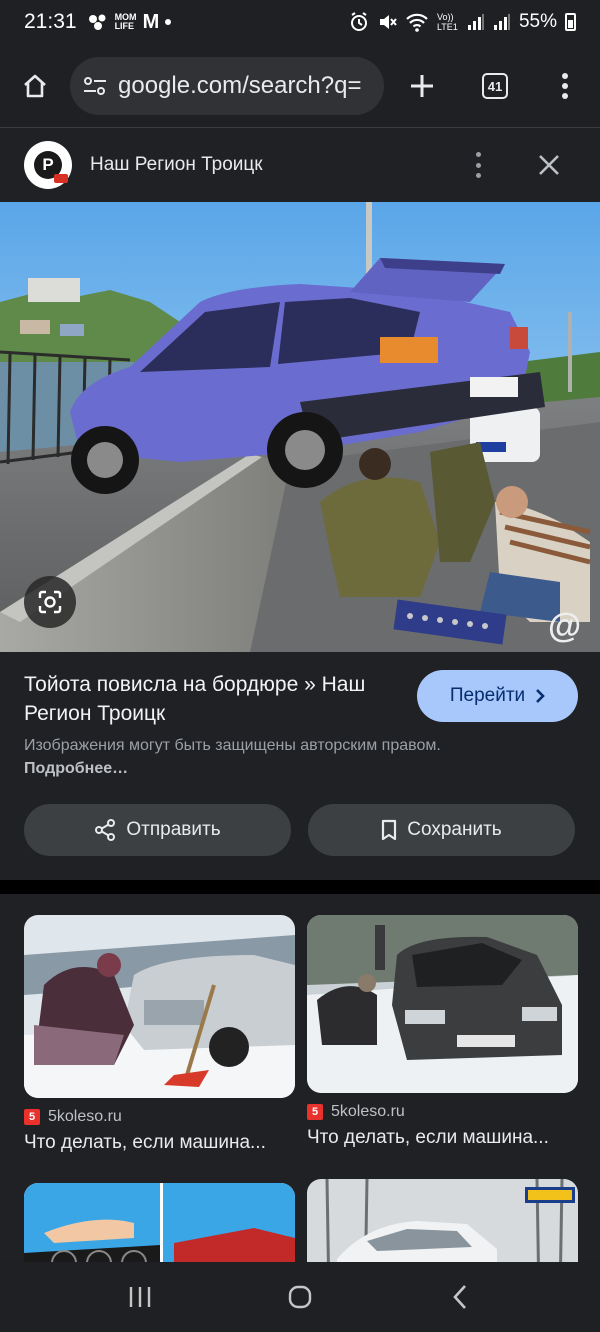 Image resolution: width=600 pixels, height=1332 pixels. Describe the element at coordinates (570, 22) in the screenshot. I see `battery-icon` at that location.